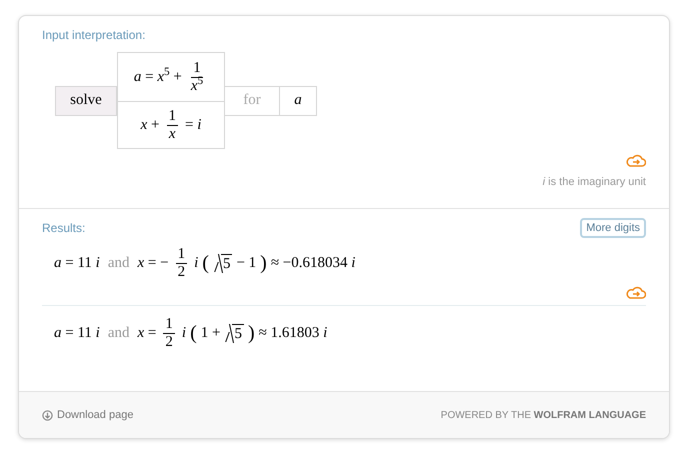 The image size is (681, 451). Describe the element at coordinates (95, 415) in the screenshot. I see `download-link: Download page` at that location.